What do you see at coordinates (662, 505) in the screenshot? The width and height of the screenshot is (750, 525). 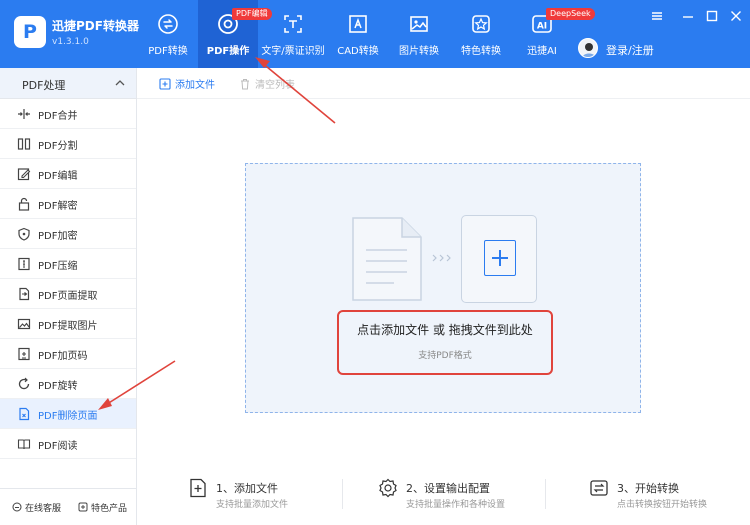 I see `step-subtitle: 点击转换按钮开始转换` at bounding box center [662, 505].